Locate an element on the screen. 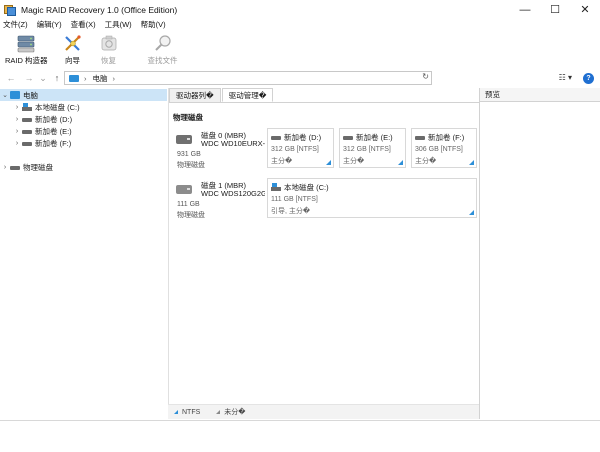 The height and width of the screenshot is (452, 600). disk-1-info: 磁盘 1 (MBR) WDC WDS120G2G0A 111 GB 物理磁盘 is located at coordinates (219, 200).